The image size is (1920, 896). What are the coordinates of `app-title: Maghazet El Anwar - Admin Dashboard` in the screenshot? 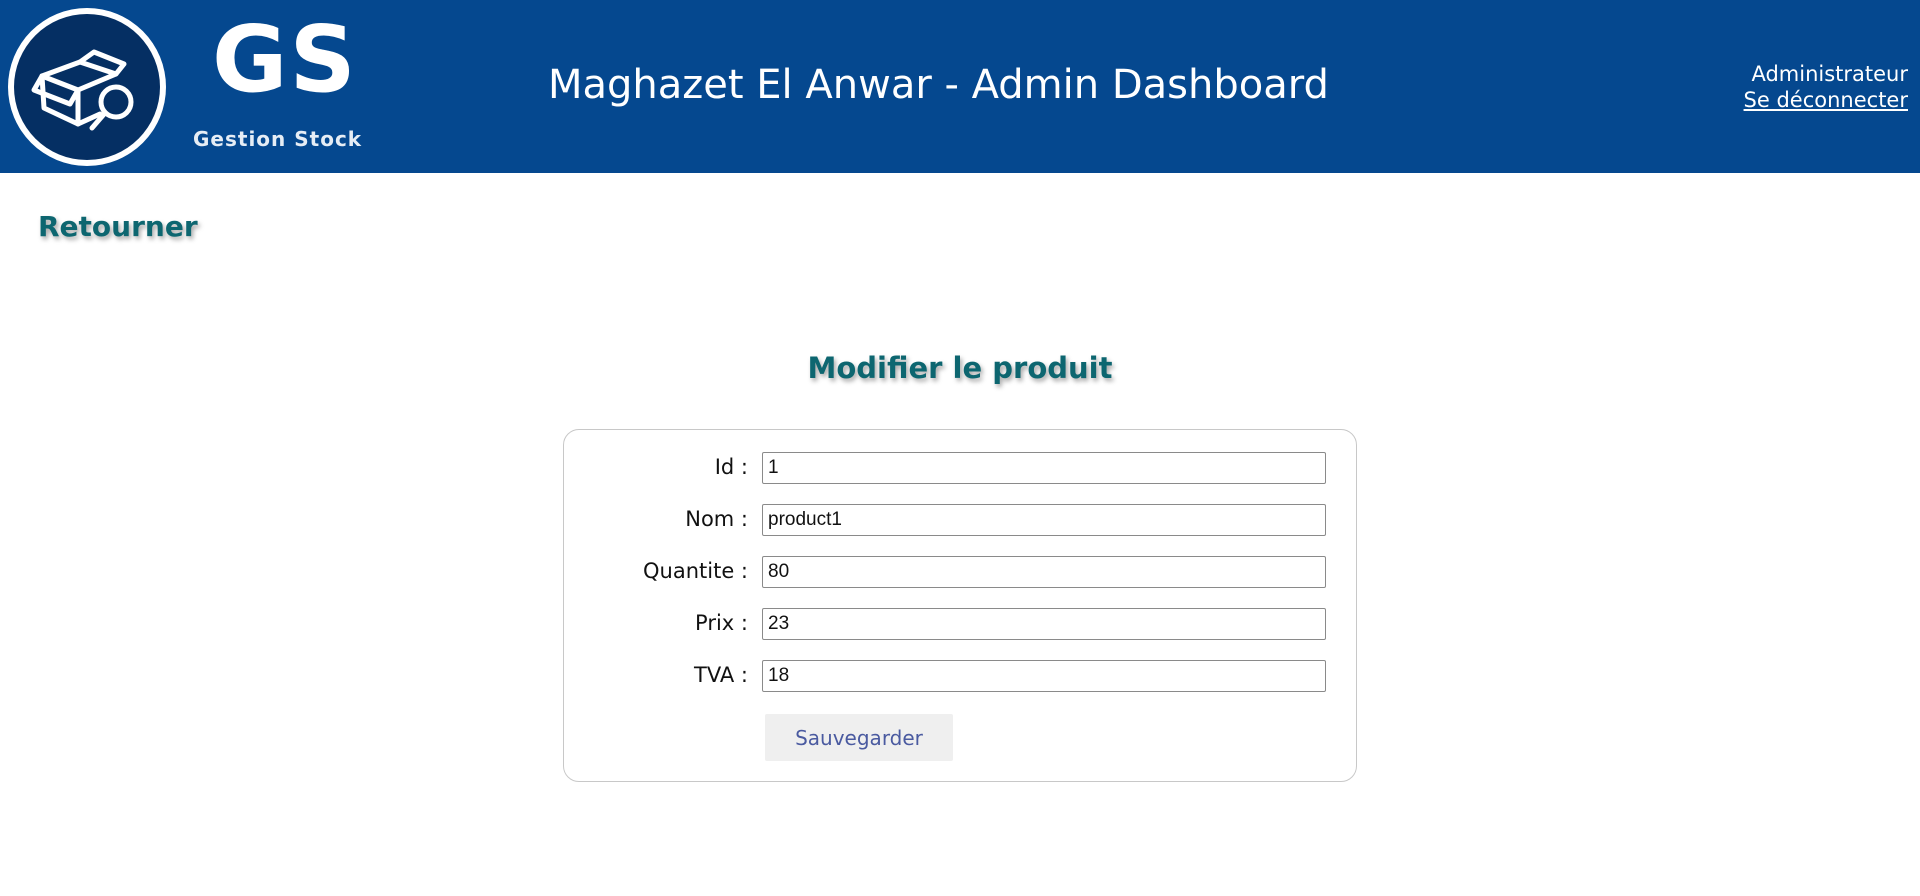 It's located at (938, 85).